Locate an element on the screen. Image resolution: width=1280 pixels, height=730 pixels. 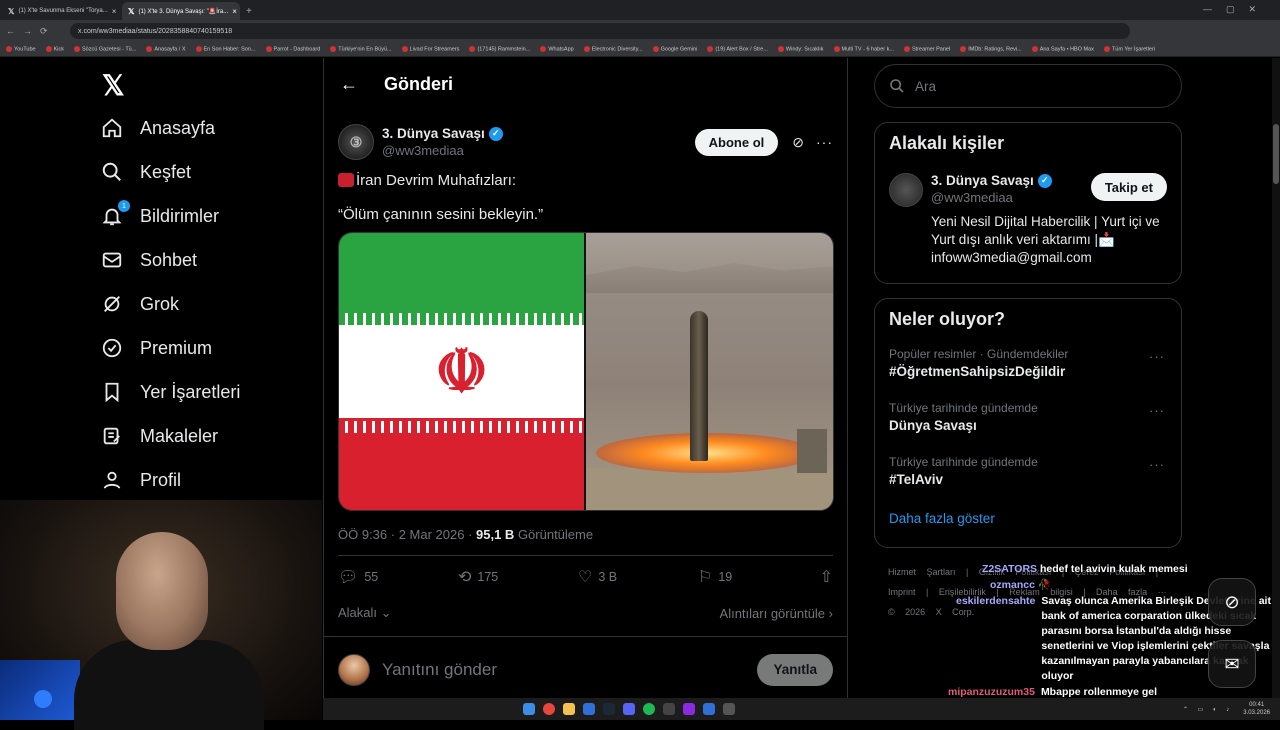
browser-tab-active: 𝕏 (1) X'te 3. Dünya Savaşı: "🚨İra... × is located at coordinates (181, 11).